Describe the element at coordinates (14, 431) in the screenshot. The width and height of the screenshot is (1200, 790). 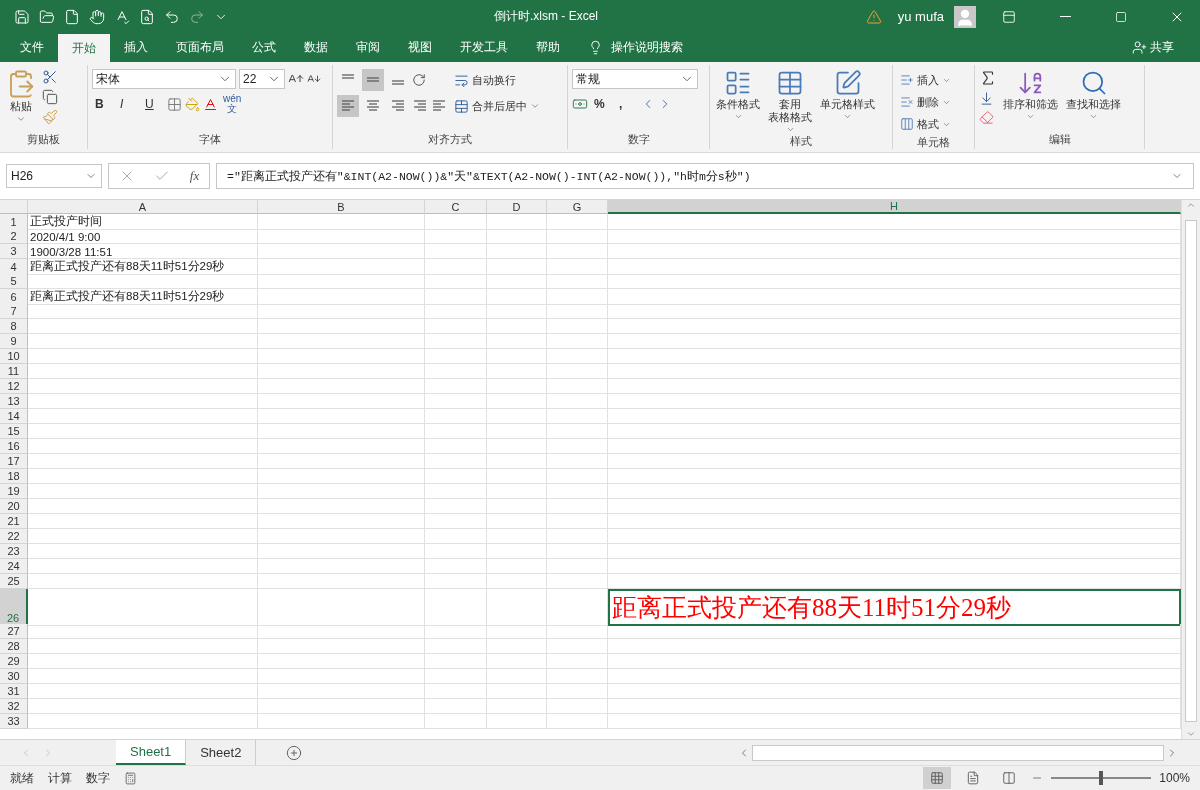
I see `row-header: 15` at that location.